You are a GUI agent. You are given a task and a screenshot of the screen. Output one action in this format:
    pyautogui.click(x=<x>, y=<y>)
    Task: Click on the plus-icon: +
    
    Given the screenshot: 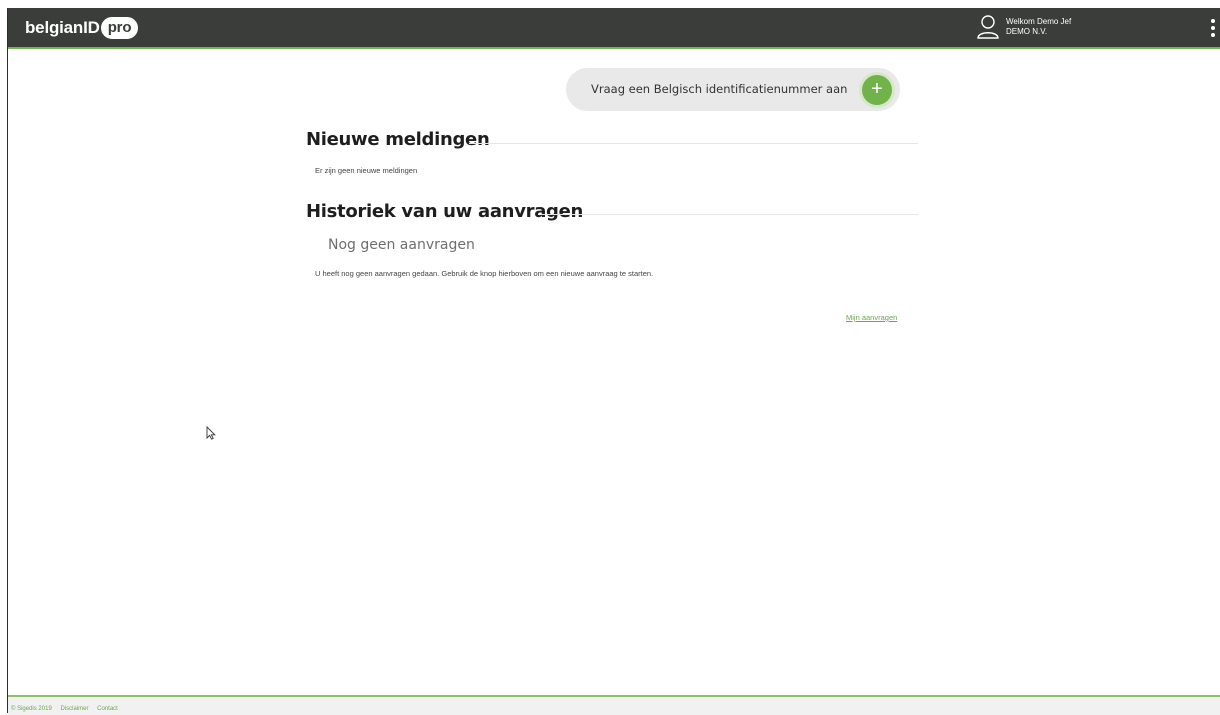 What is the action you would take?
    pyautogui.click(x=877, y=90)
    